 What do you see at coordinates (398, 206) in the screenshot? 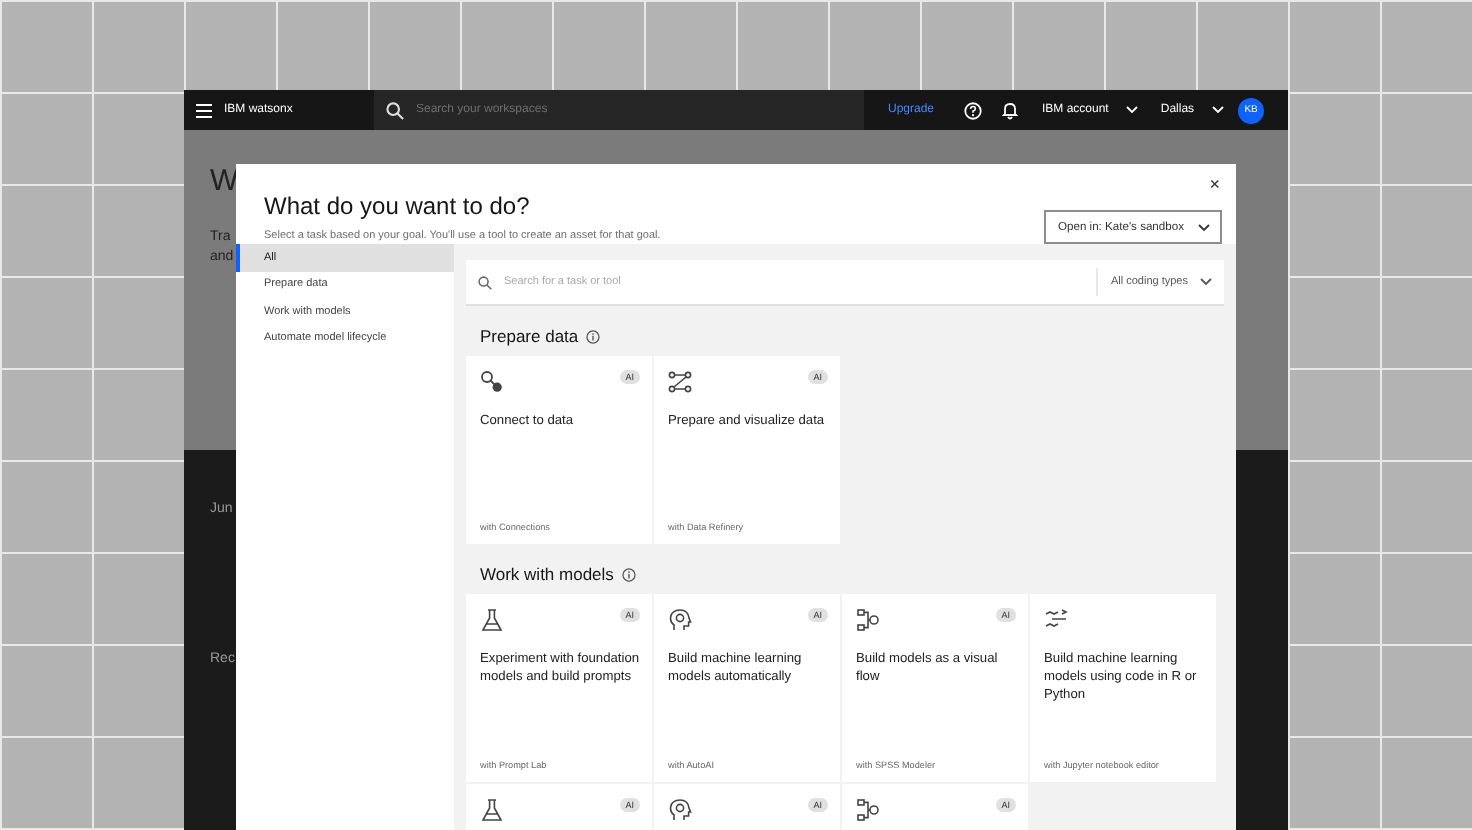
I see `dialog-title: What do you want to do?` at bounding box center [398, 206].